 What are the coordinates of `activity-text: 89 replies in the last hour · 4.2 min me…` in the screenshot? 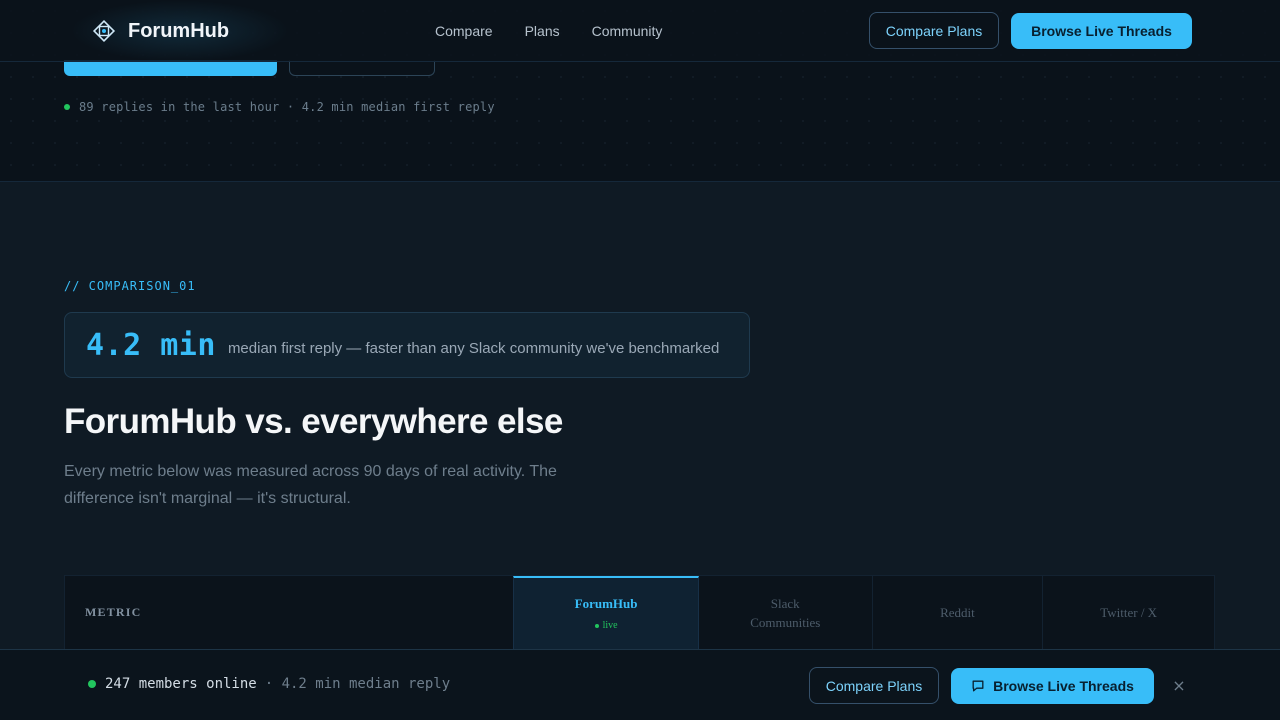 It's located at (287, 107).